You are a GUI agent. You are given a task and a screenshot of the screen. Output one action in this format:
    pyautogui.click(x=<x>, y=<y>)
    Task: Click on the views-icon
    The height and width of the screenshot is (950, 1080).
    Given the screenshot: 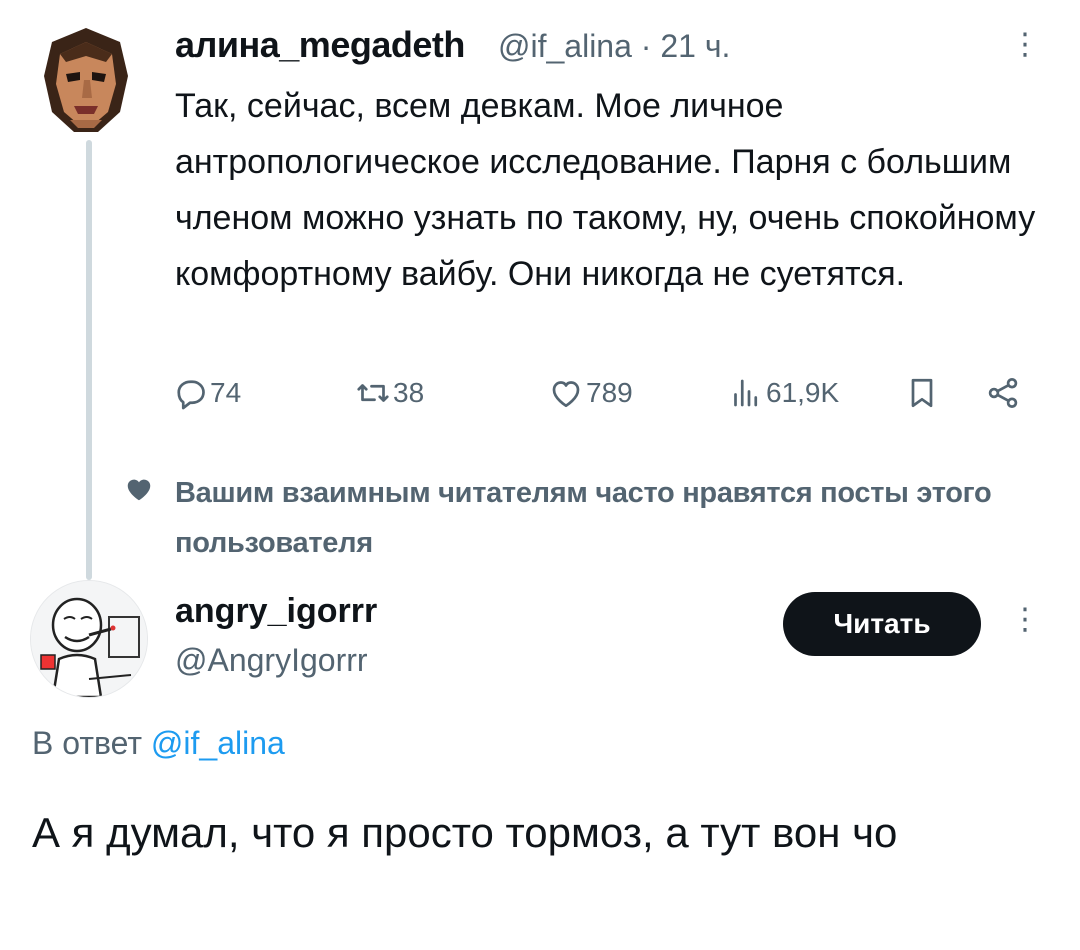 What is the action you would take?
    pyautogui.click(x=746, y=393)
    